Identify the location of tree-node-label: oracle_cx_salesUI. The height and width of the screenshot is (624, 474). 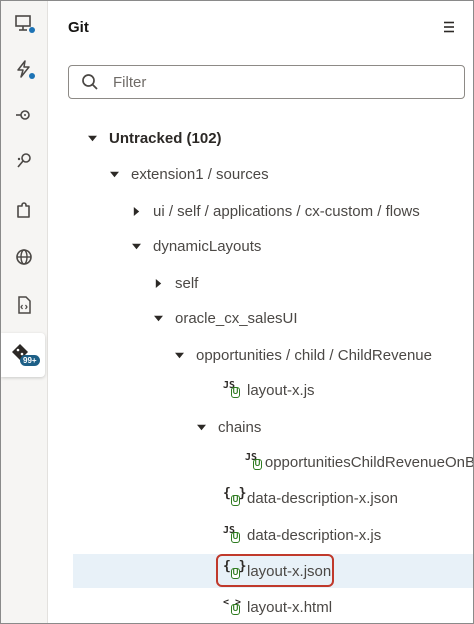
(236, 318).